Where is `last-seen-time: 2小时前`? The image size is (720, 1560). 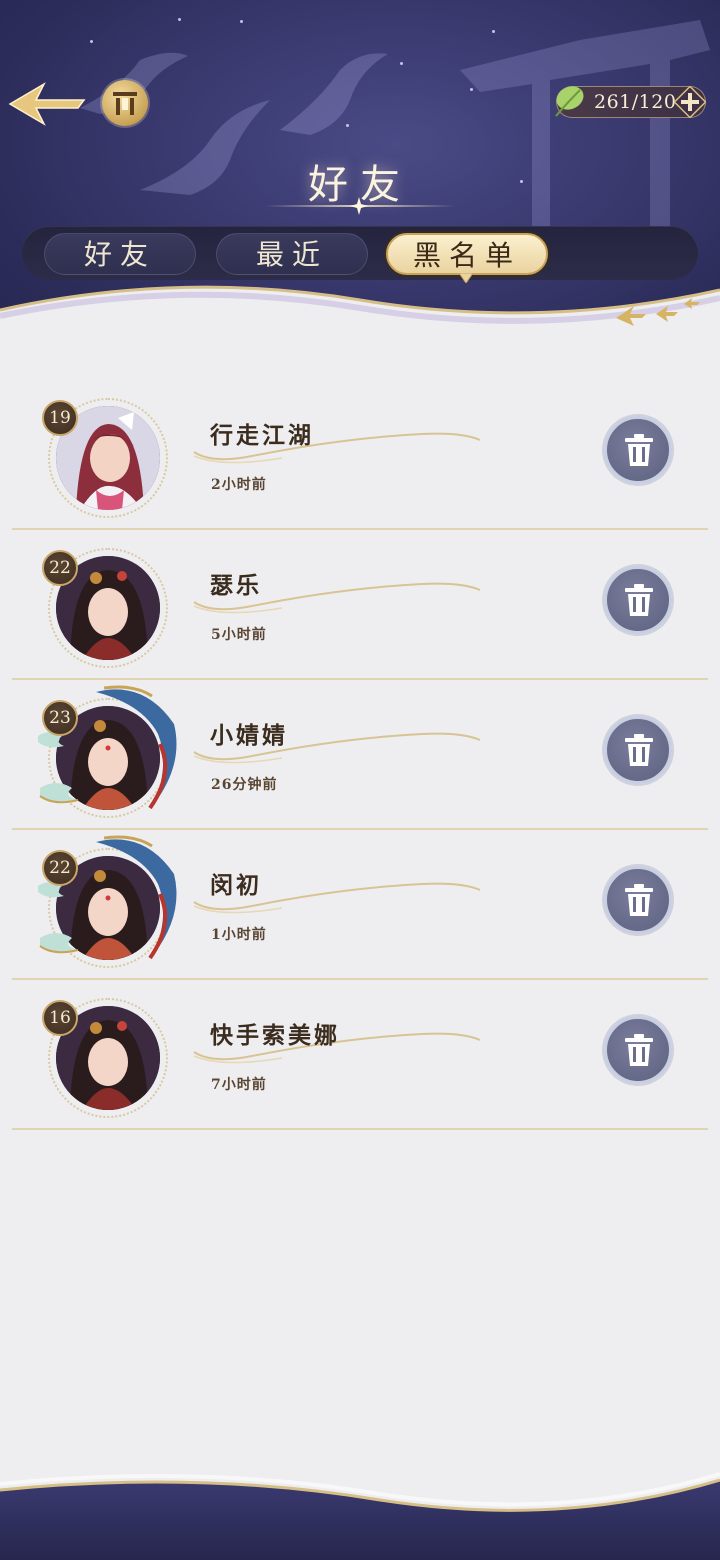 last-seen-time: 2小时前 is located at coordinates (239, 485).